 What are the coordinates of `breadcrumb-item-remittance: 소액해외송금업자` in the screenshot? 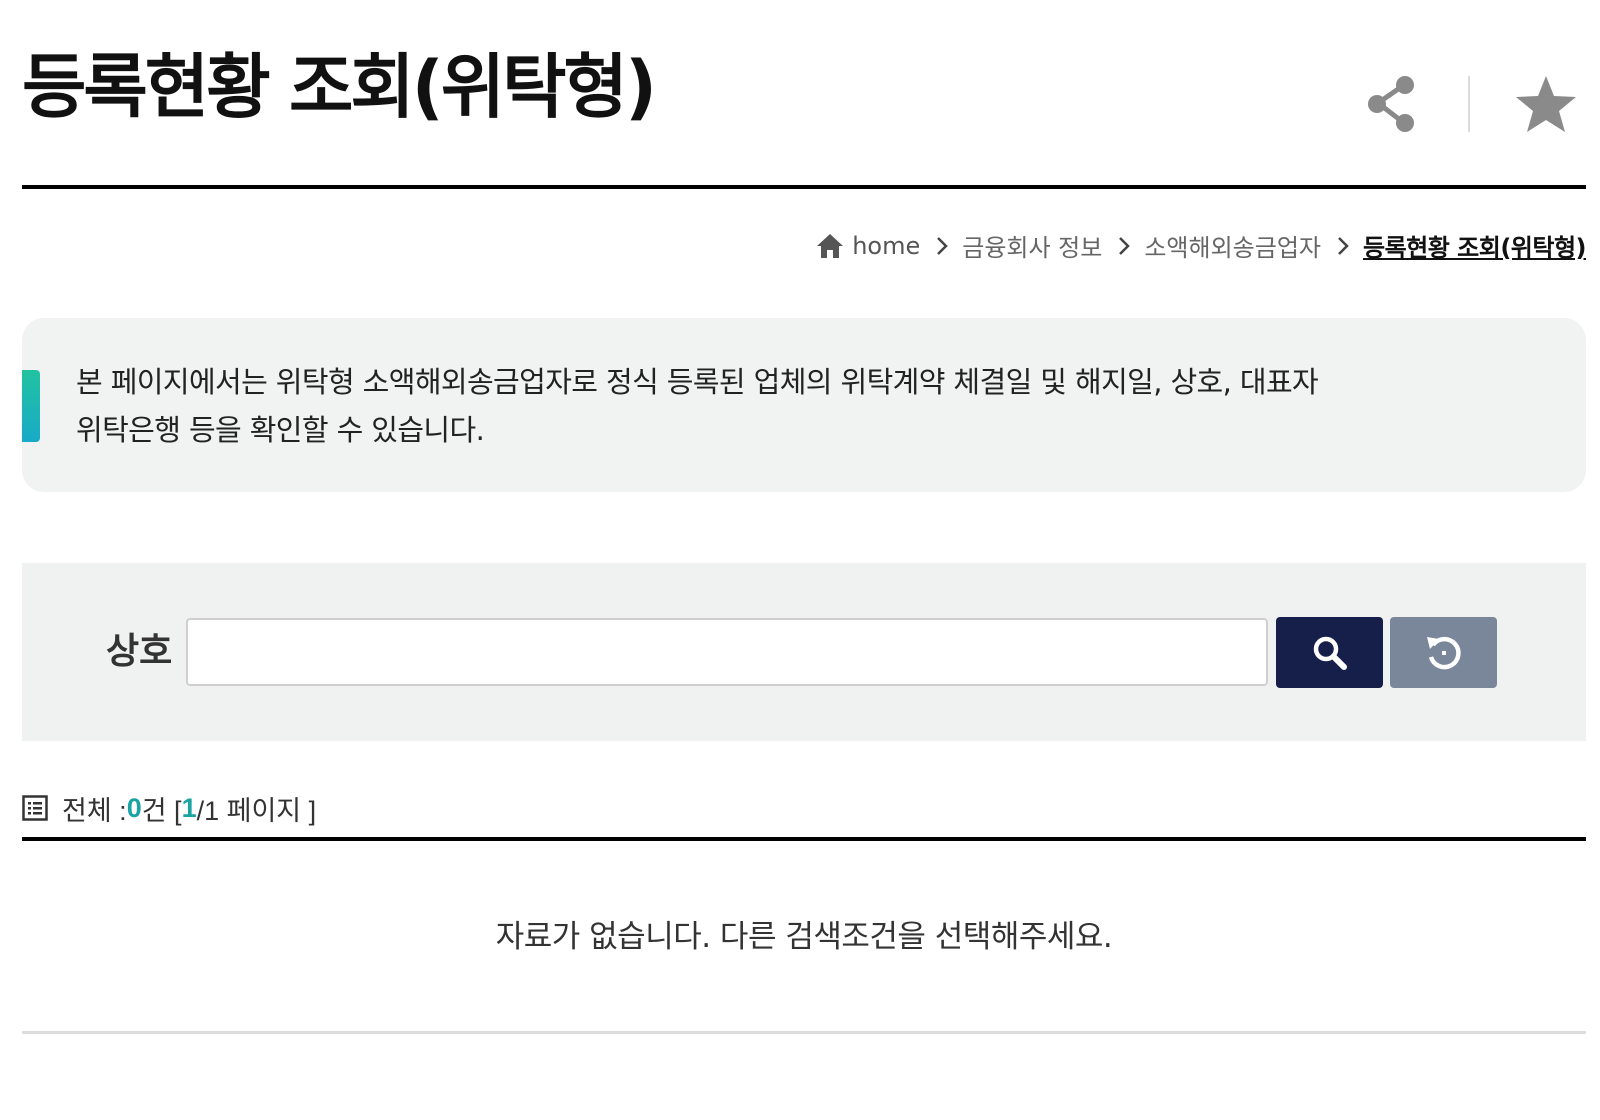 It's located at (1232, 245).